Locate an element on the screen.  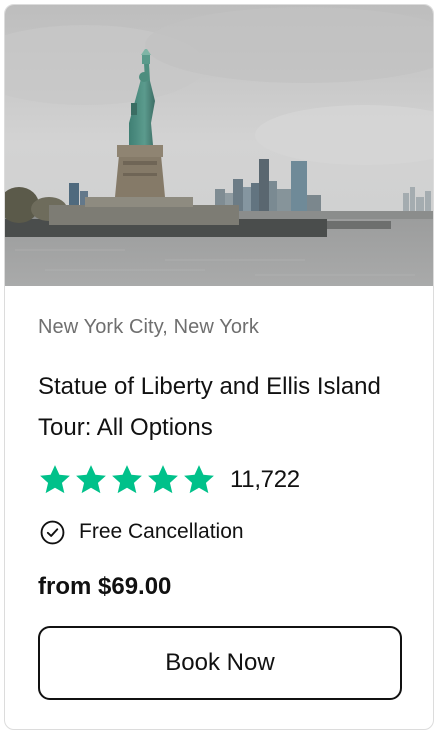
review-count: 11,722 is located at coordinates (265, 479).